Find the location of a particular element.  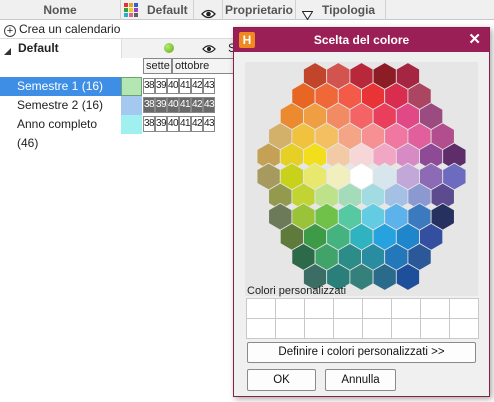

row-label: Semestre 2 (16) is located at coordinates (60, 105).